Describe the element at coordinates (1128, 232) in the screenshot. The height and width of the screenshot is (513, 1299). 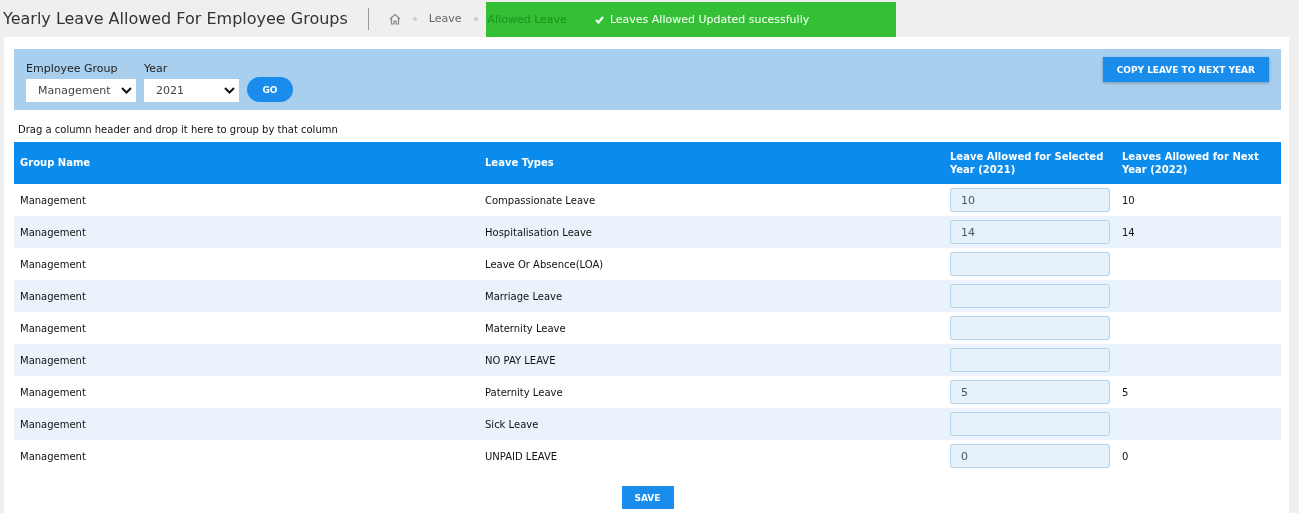
I see `table-cell: 14` at that location.